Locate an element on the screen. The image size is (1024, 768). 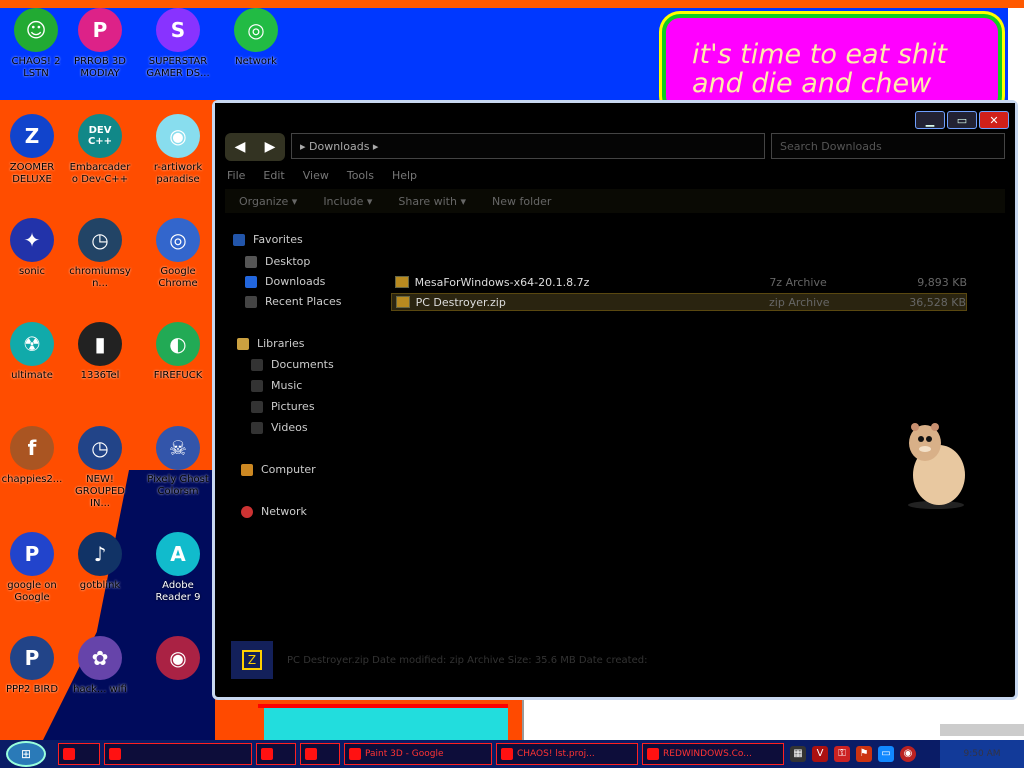
desktop-icon-16: ☠ Pixely Ghost Colorsm is located at coordinates (178, 462).